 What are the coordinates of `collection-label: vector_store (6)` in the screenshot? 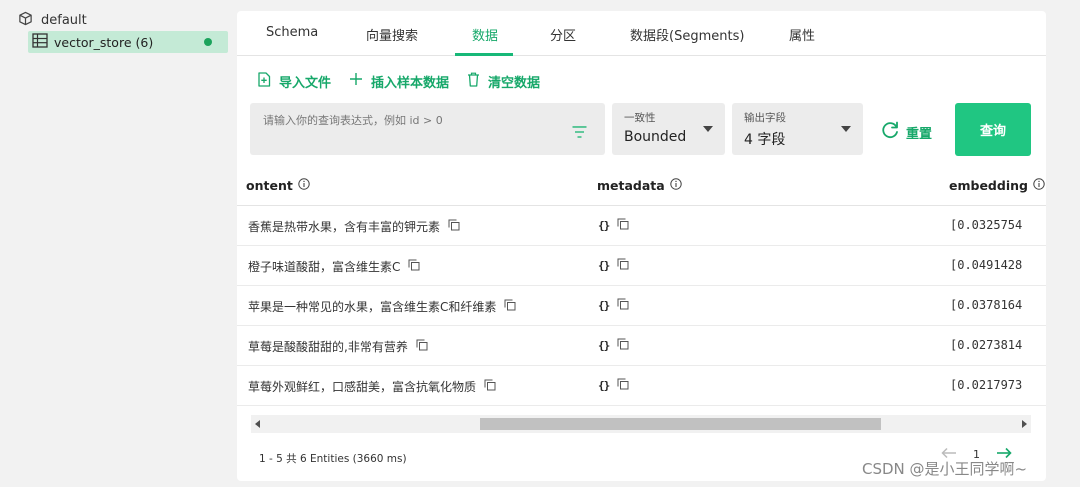 It's located at (104, 42).